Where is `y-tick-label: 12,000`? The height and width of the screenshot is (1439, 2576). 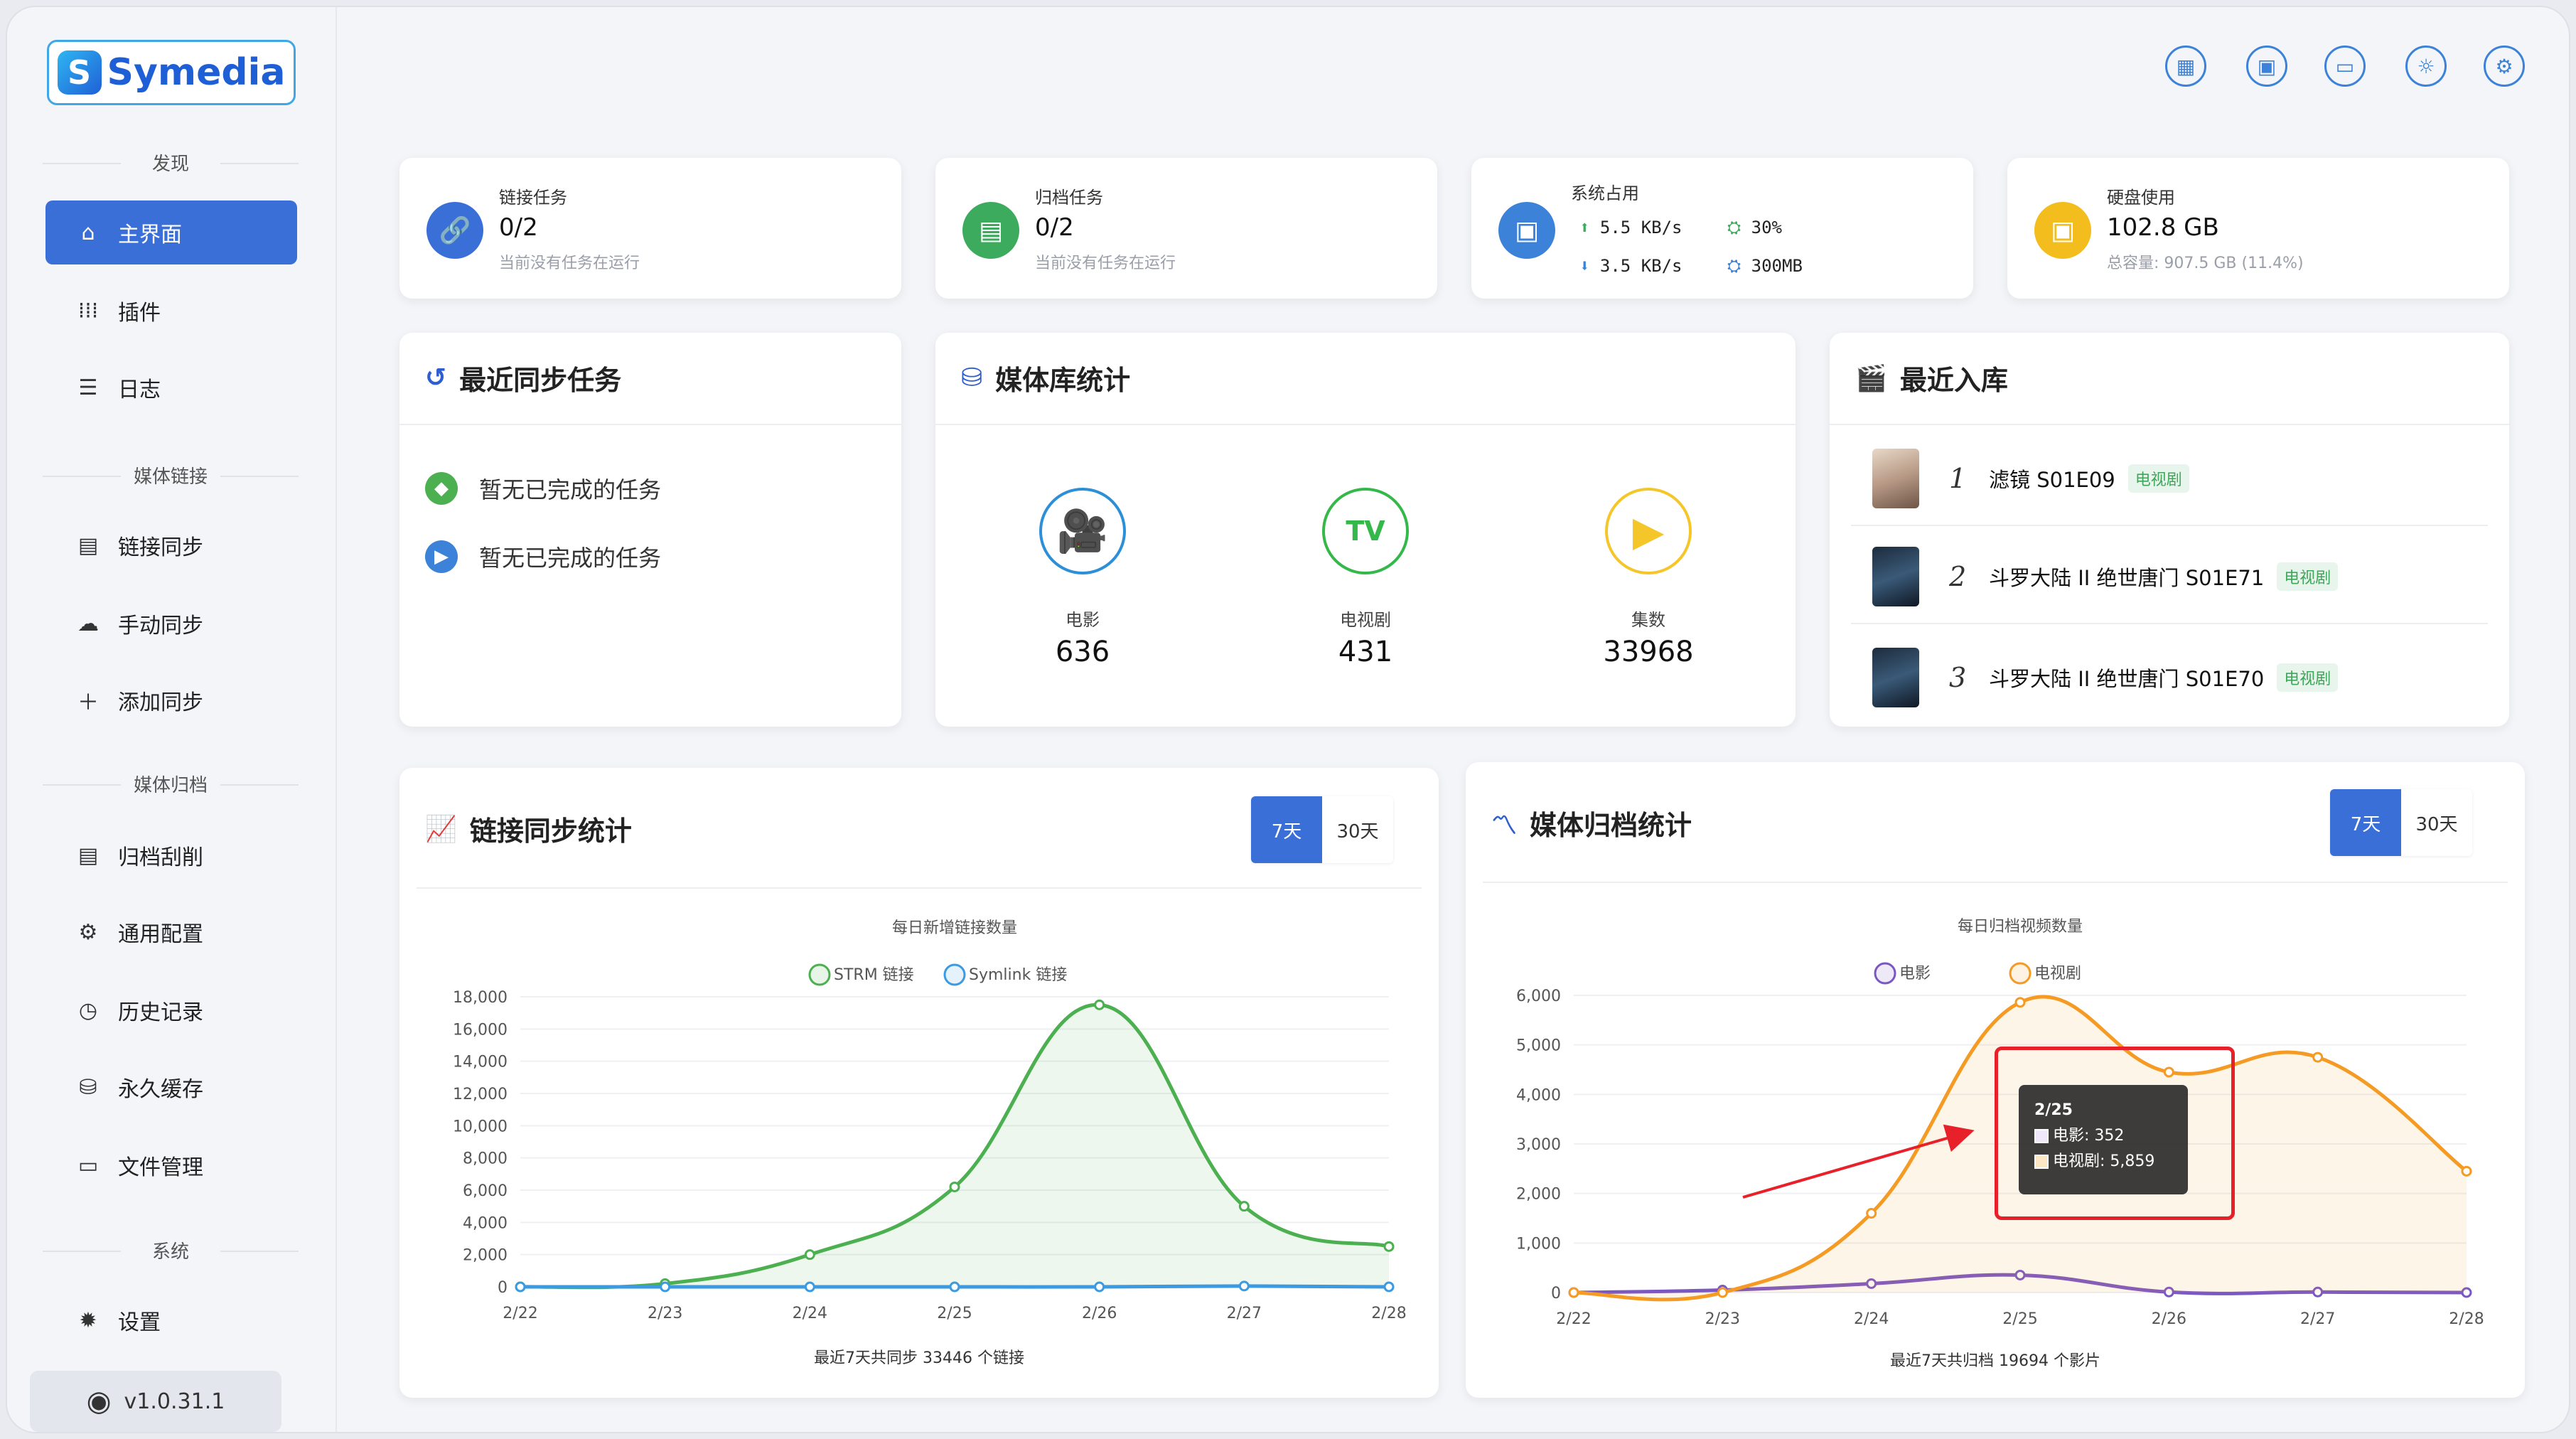
y-tick-label: 12,000 is located at coordinates (480, 1094).